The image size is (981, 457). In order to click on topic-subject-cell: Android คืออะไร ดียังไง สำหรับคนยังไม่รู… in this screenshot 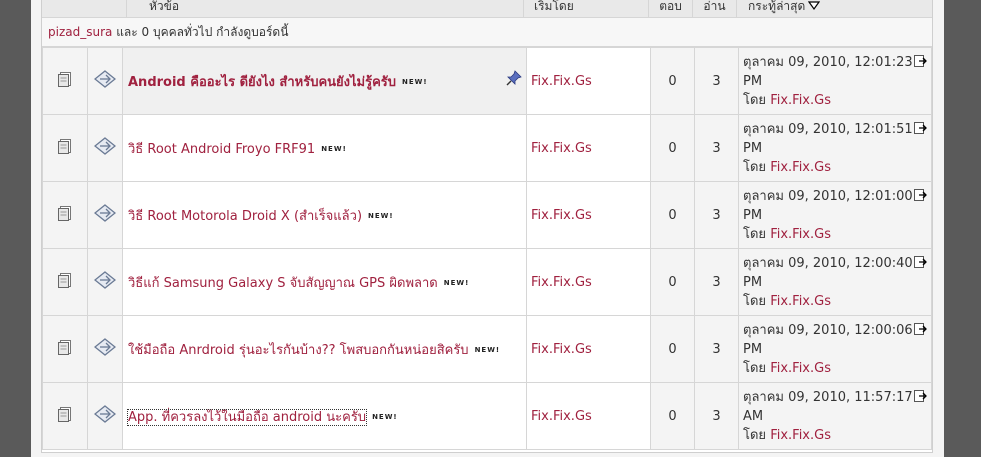, I will do `click(324, 81)`.